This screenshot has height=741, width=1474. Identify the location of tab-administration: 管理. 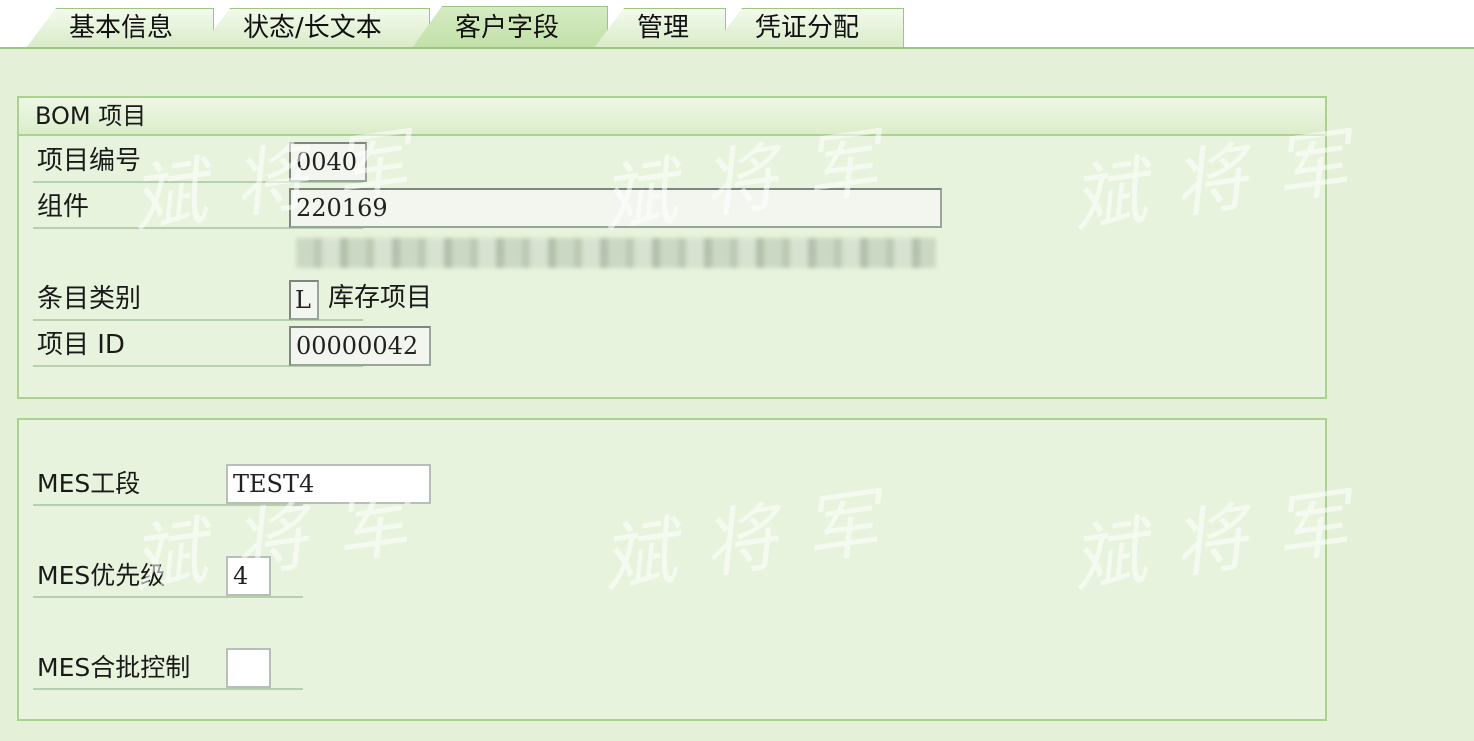
(660, 28).